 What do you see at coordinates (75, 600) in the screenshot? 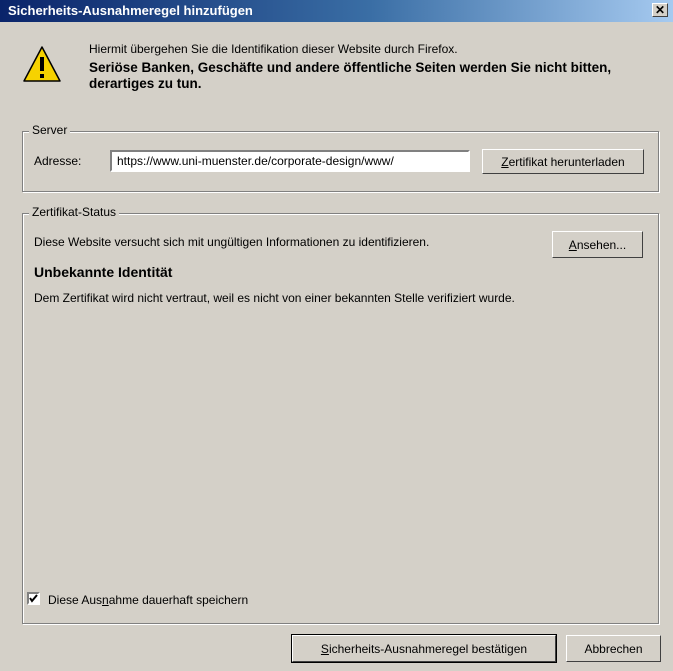
I see `persist-label-start: Diese Aus` at bounding box center [75, 600].